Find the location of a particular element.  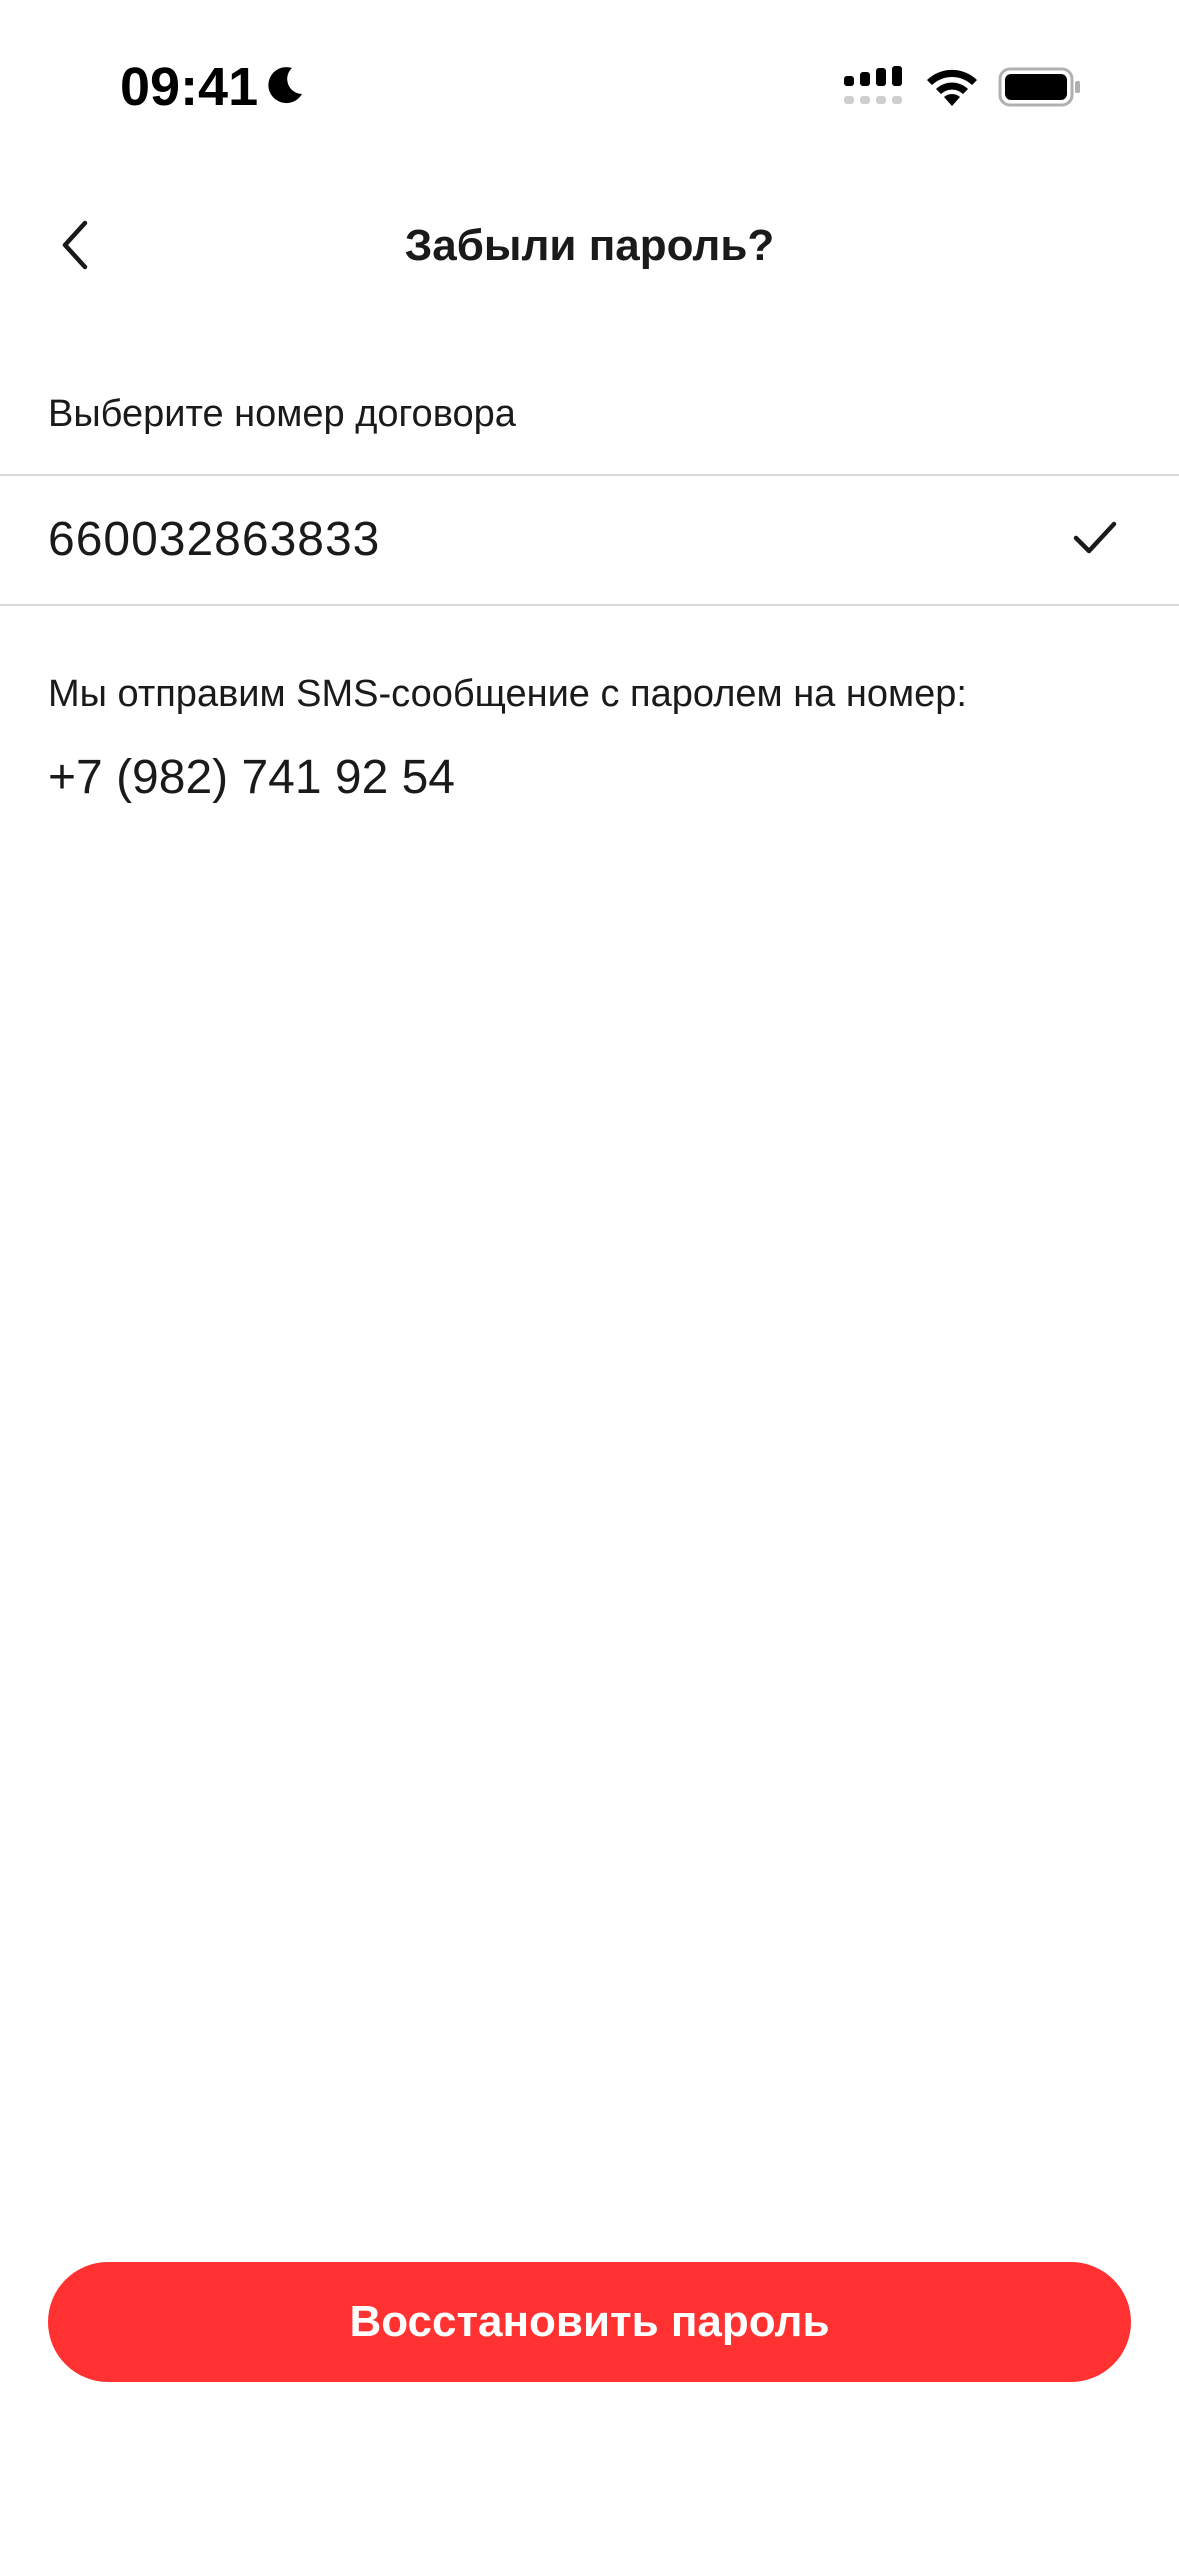

divider is located at coordinates (589, 605).